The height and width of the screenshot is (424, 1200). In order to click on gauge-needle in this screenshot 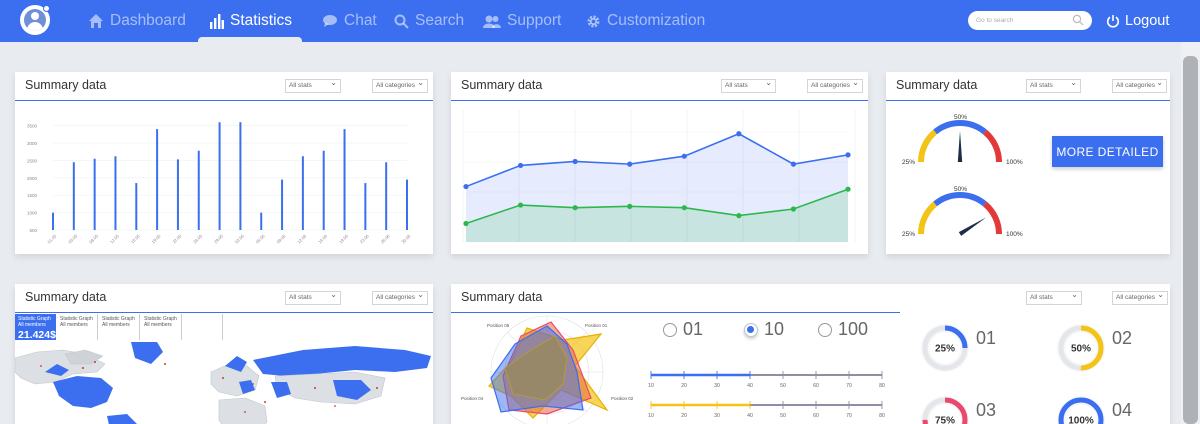, I will do `click(960, 146)`.